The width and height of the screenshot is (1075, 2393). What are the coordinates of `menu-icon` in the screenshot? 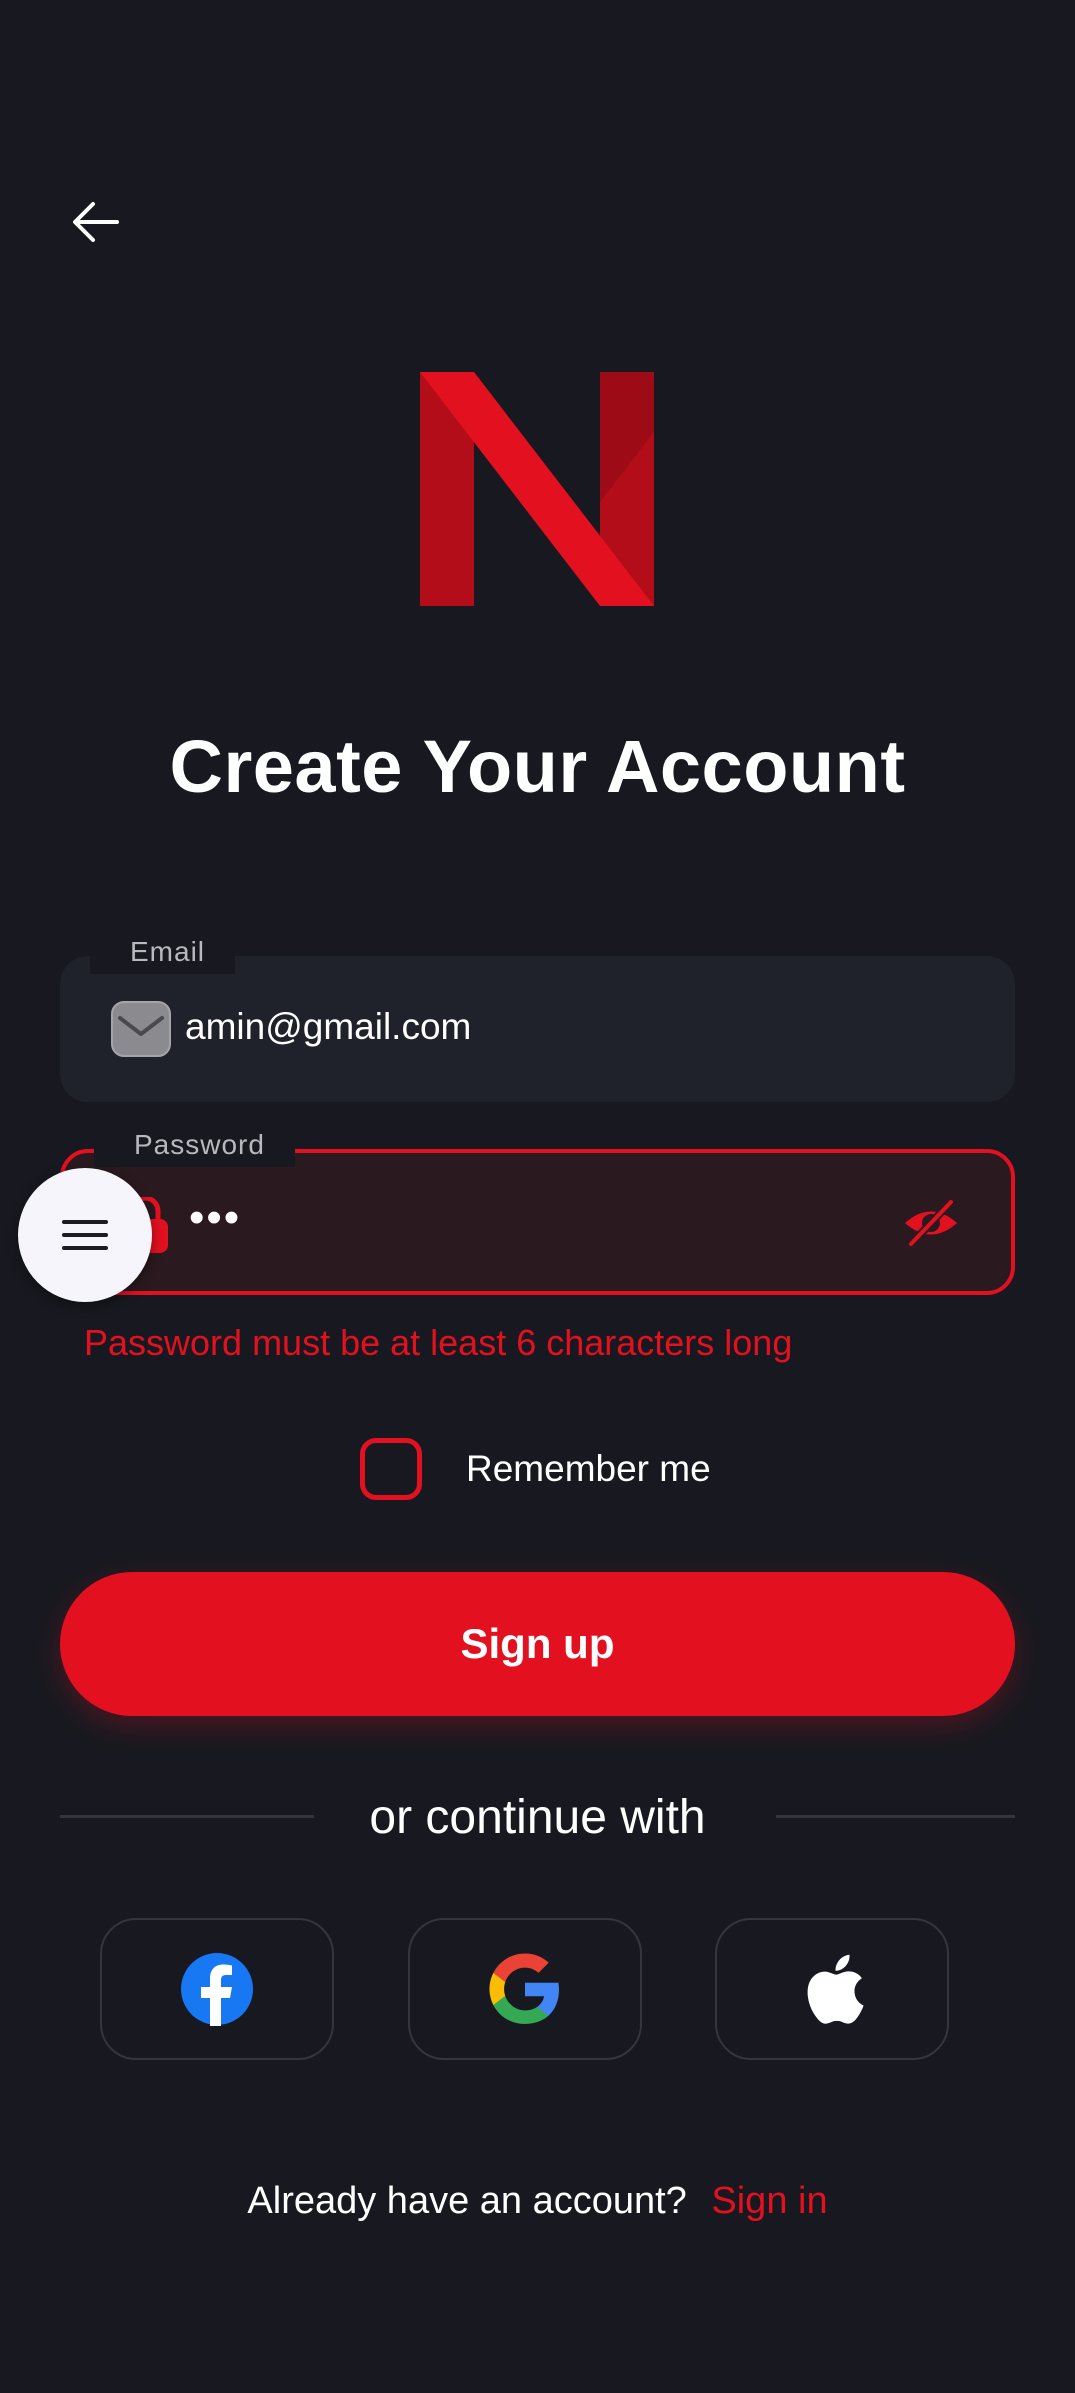 It's located at (85, 1235).